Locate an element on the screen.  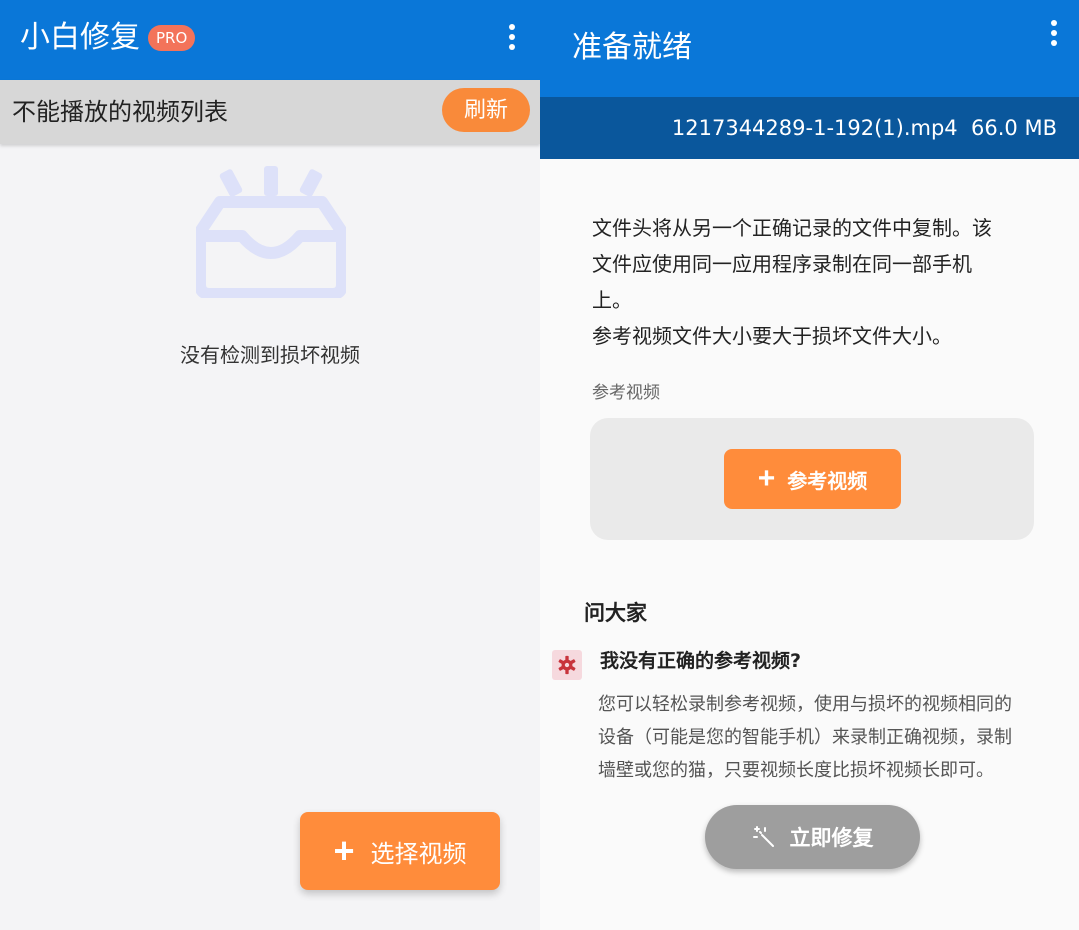
reference-label: 参考视频 is located at coordinates (626, 393).